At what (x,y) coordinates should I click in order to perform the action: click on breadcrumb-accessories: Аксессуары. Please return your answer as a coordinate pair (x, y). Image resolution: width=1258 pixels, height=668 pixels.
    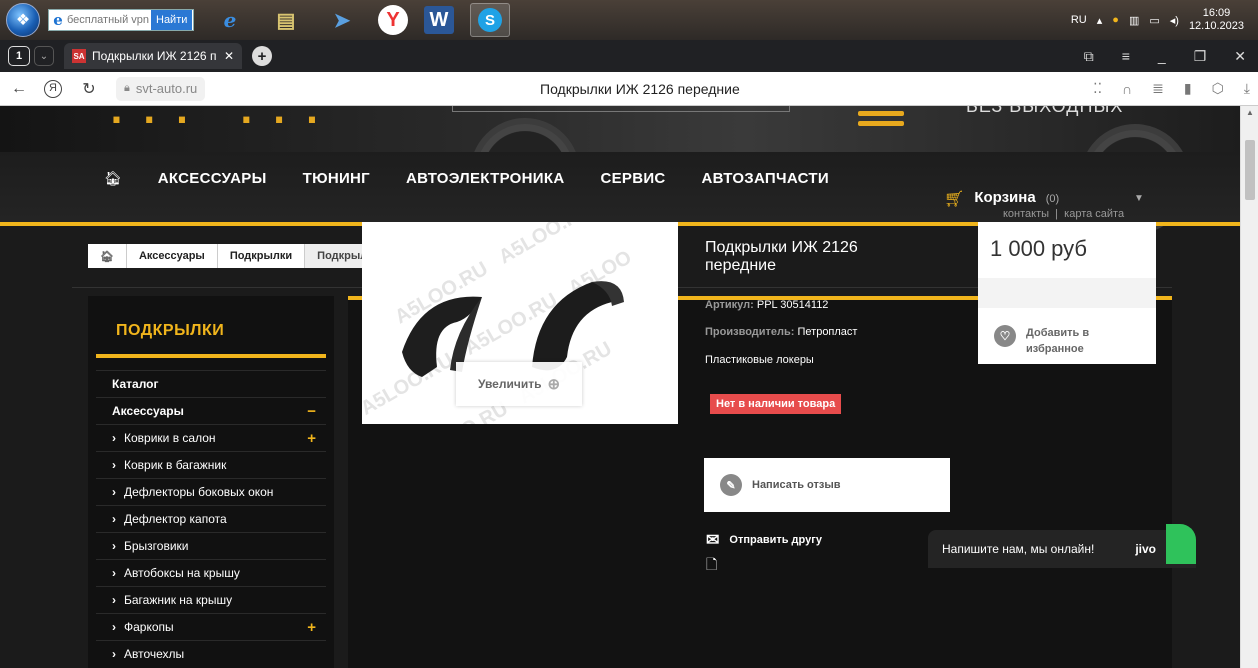
    Looking at the image, I should click on (172, 256).